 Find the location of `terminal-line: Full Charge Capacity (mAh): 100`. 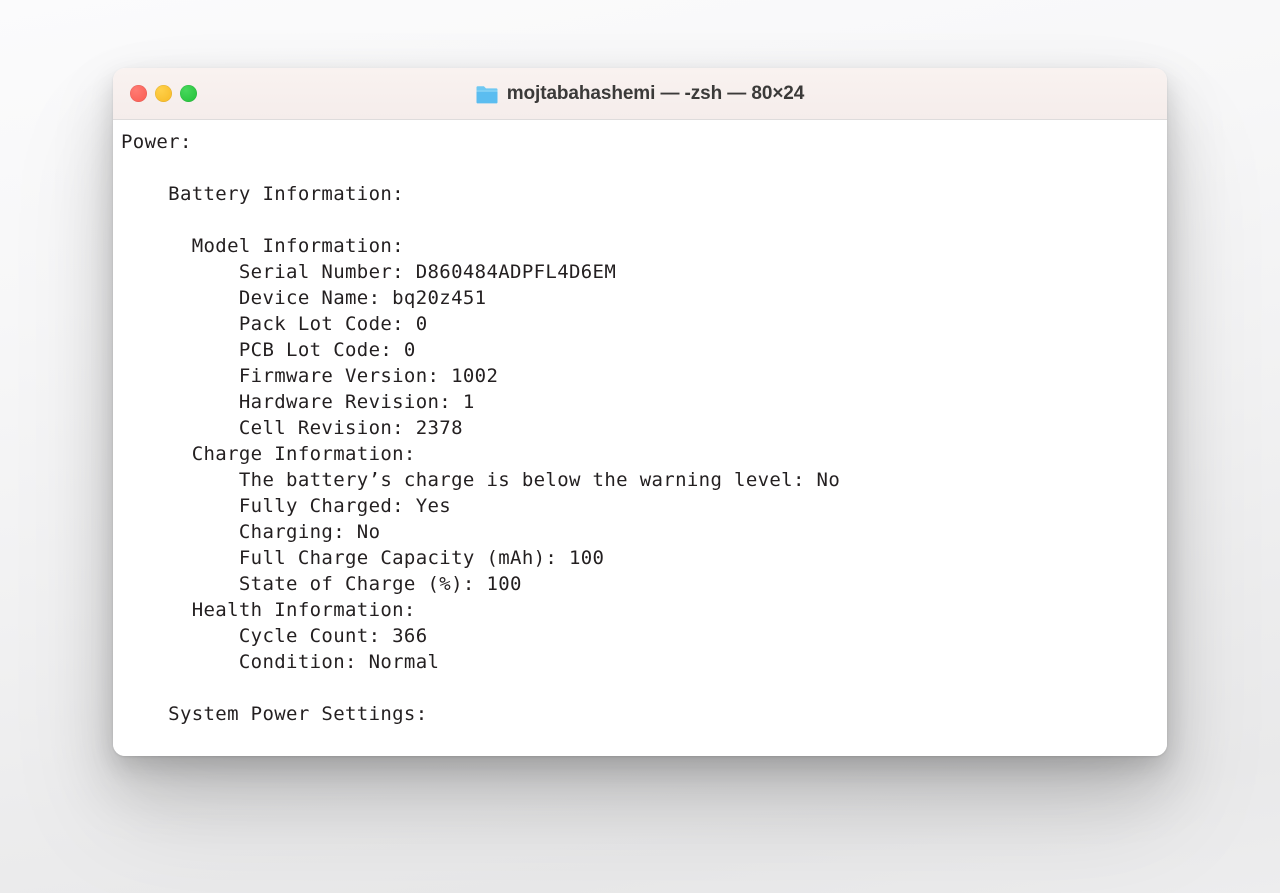

terminal-line: Full Charge Capacity (mAh): 100 is located at coordinates (363, 558).